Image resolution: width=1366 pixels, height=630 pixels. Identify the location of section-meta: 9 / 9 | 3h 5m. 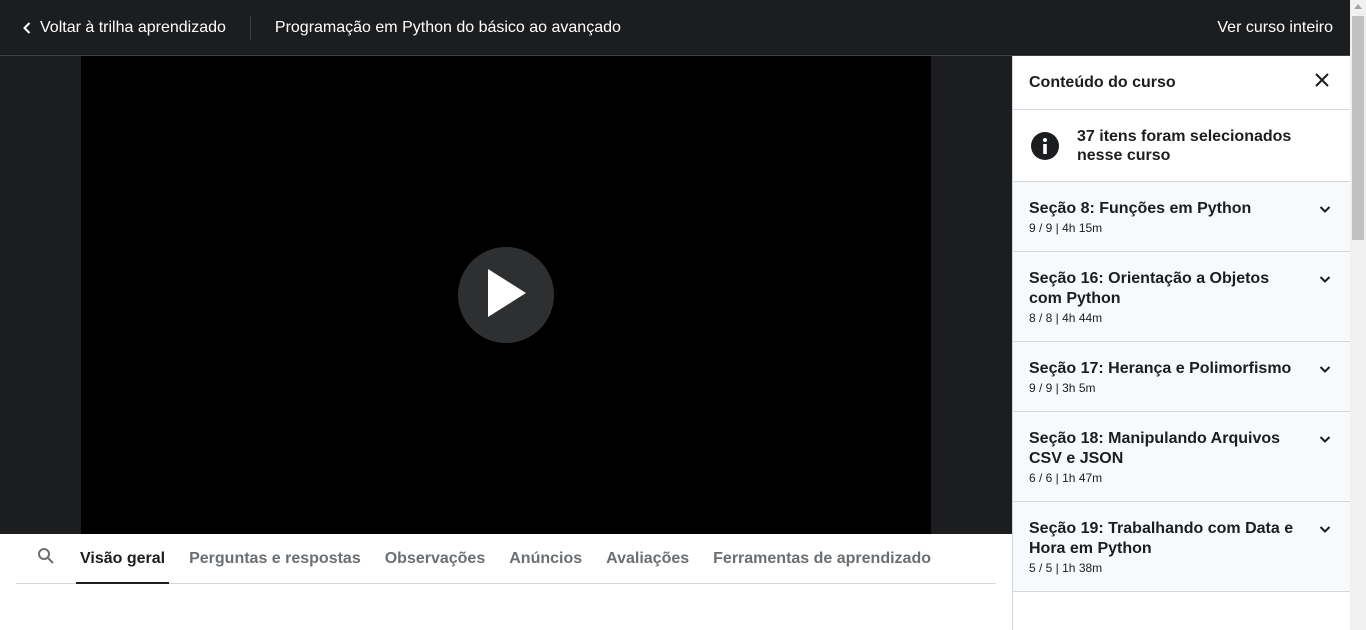
(1062, 388).